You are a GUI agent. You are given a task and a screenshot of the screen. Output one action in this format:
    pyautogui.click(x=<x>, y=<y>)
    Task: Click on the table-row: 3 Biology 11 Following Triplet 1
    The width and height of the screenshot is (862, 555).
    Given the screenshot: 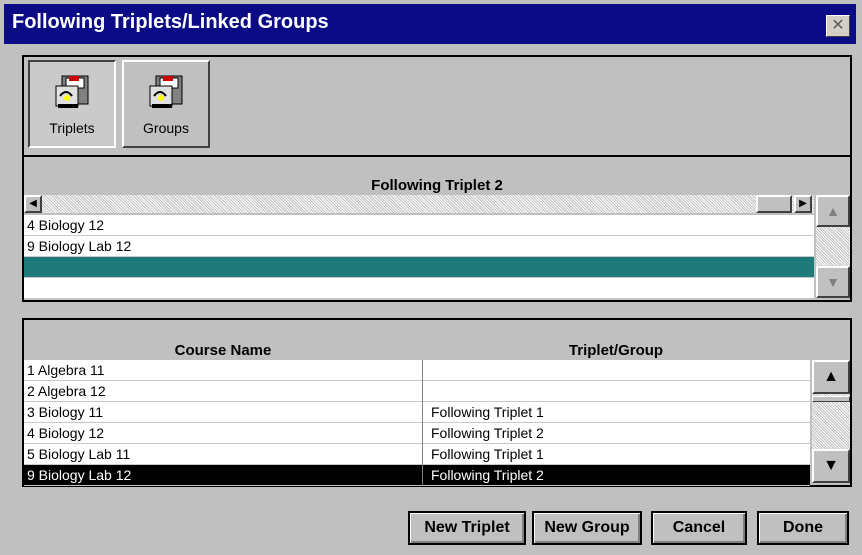 What is the action you would take?
    pyautogui.click(x=417, y=412)
    